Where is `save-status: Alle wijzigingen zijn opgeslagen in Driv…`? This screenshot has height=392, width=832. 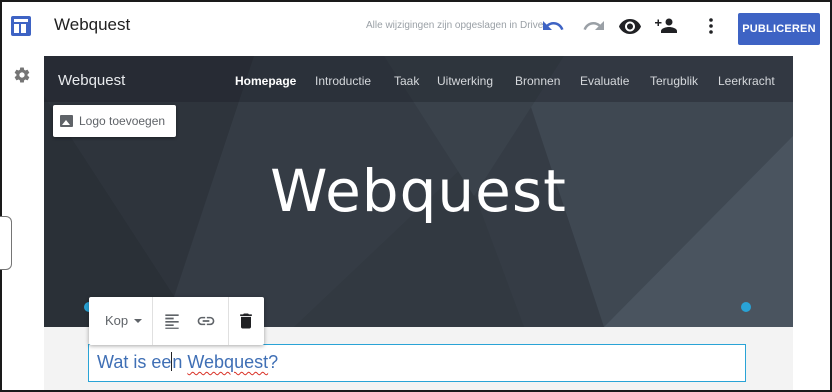
save-status: Alle wijzigingen zijn opgeslagen in Driv… is located at coordinates (455, 25).